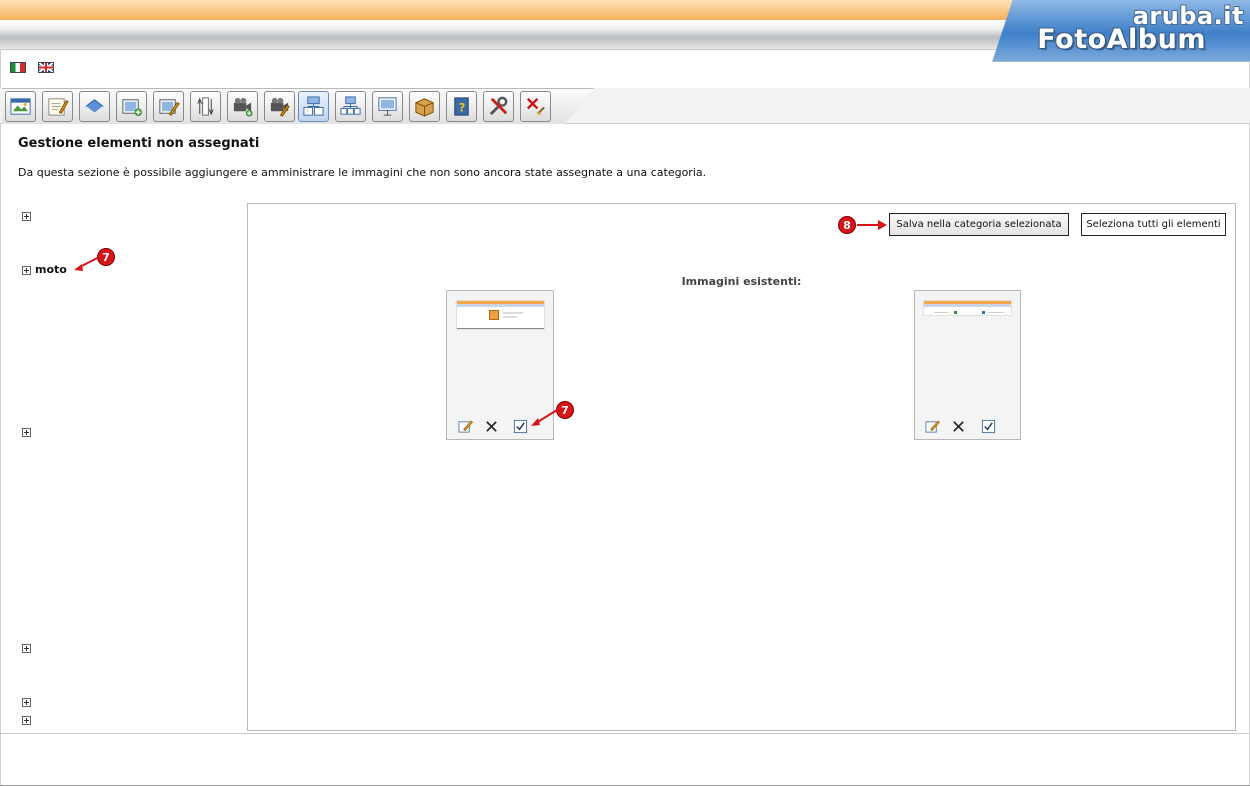 The width and height of the screenshot is (1250, 786). What do you see at coordinates (242, 106) in the screenshot?
I see `add-video-icon` at bounding box center [242, 106].